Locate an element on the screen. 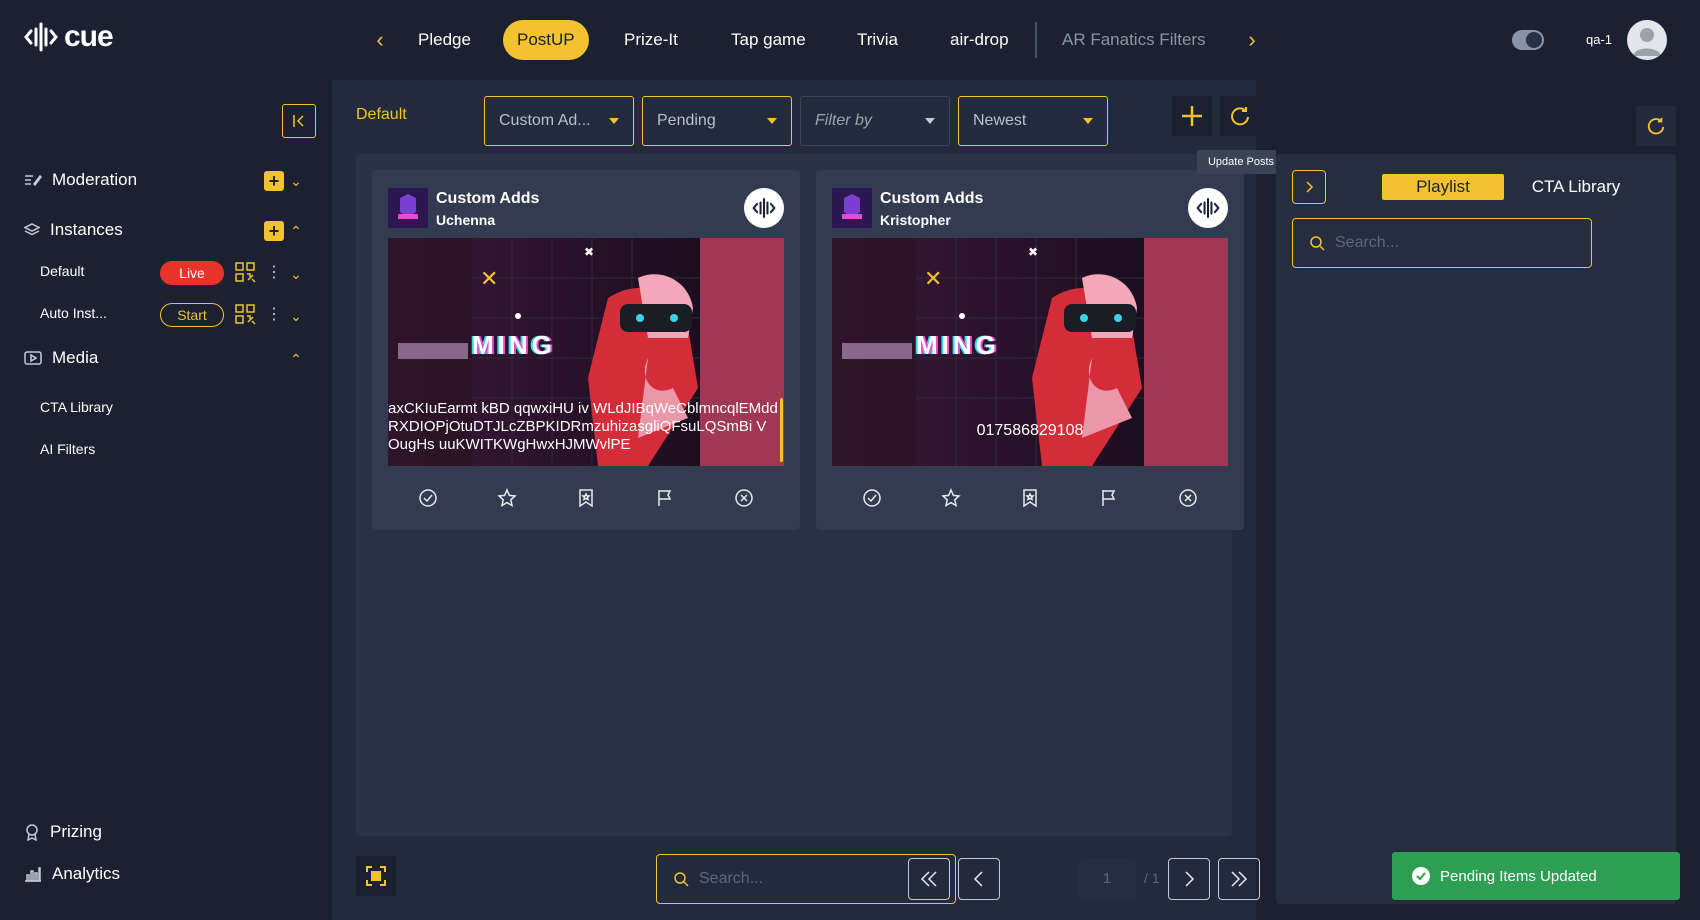 The image size is (1700, 920). chevron-left-icon: ‹ is located at coordinates (380, 40).